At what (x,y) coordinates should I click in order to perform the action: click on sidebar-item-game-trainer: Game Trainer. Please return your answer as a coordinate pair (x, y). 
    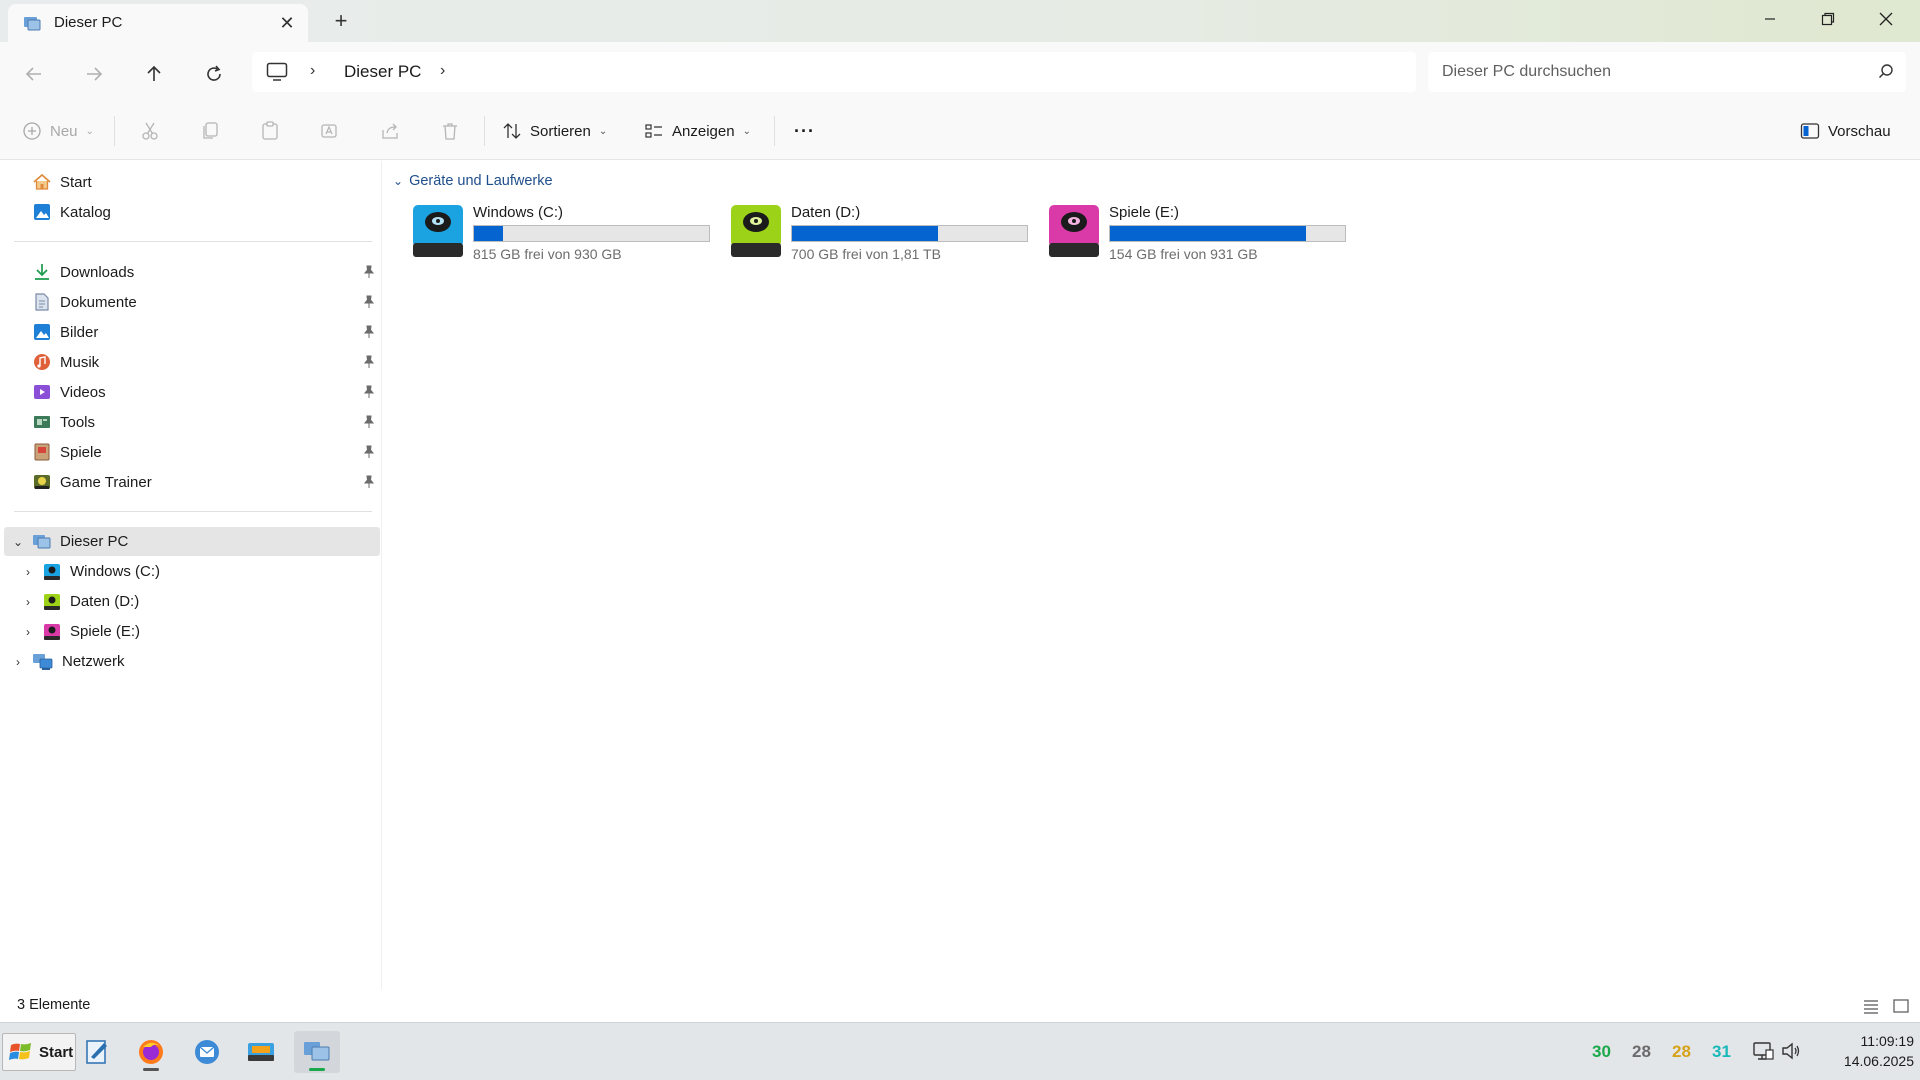
    Looking at the image, I should click on (92, 482).